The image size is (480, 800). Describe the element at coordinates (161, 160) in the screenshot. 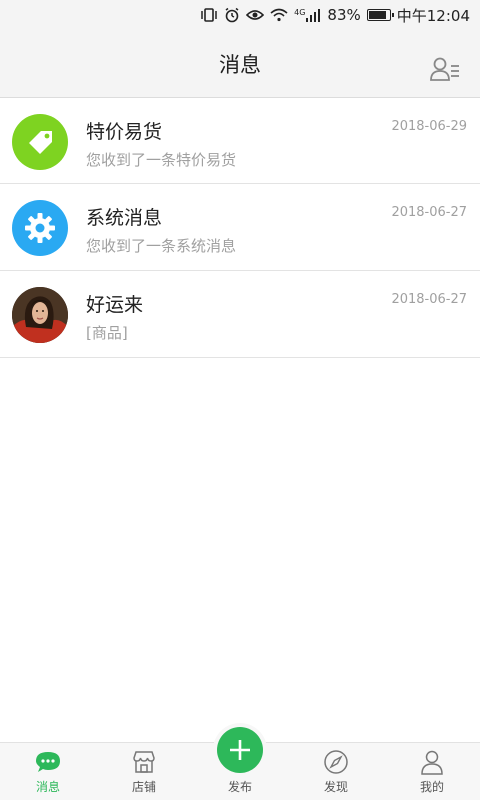

I see `message-preview: 您收到了一条特价易货` at that location.